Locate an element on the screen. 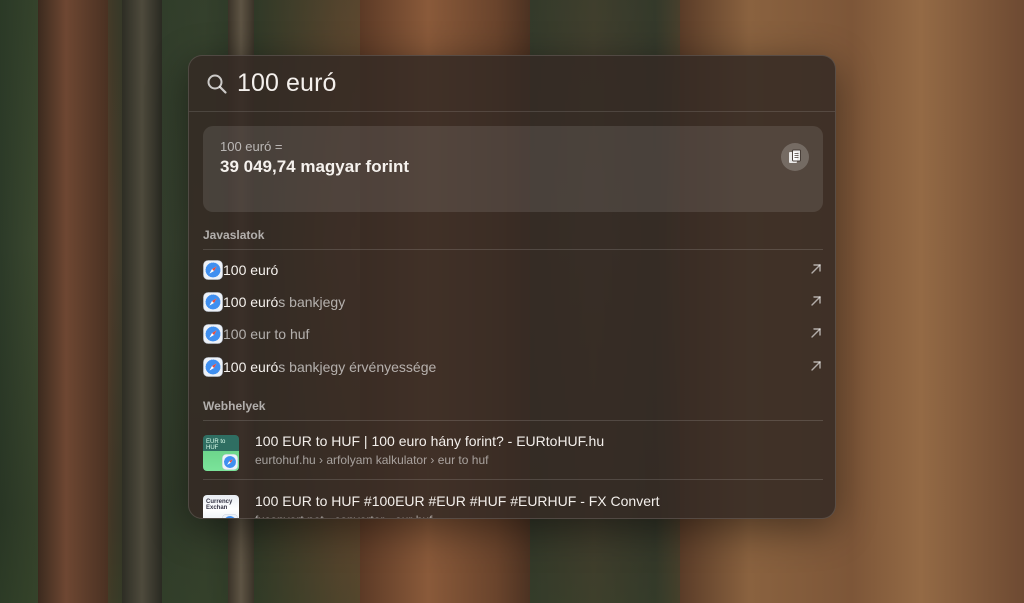 This screenshot has height=603, width=1024. suggestion-item: 100 eurós bankjegy érvényessége is located at coordinates (513, 367).